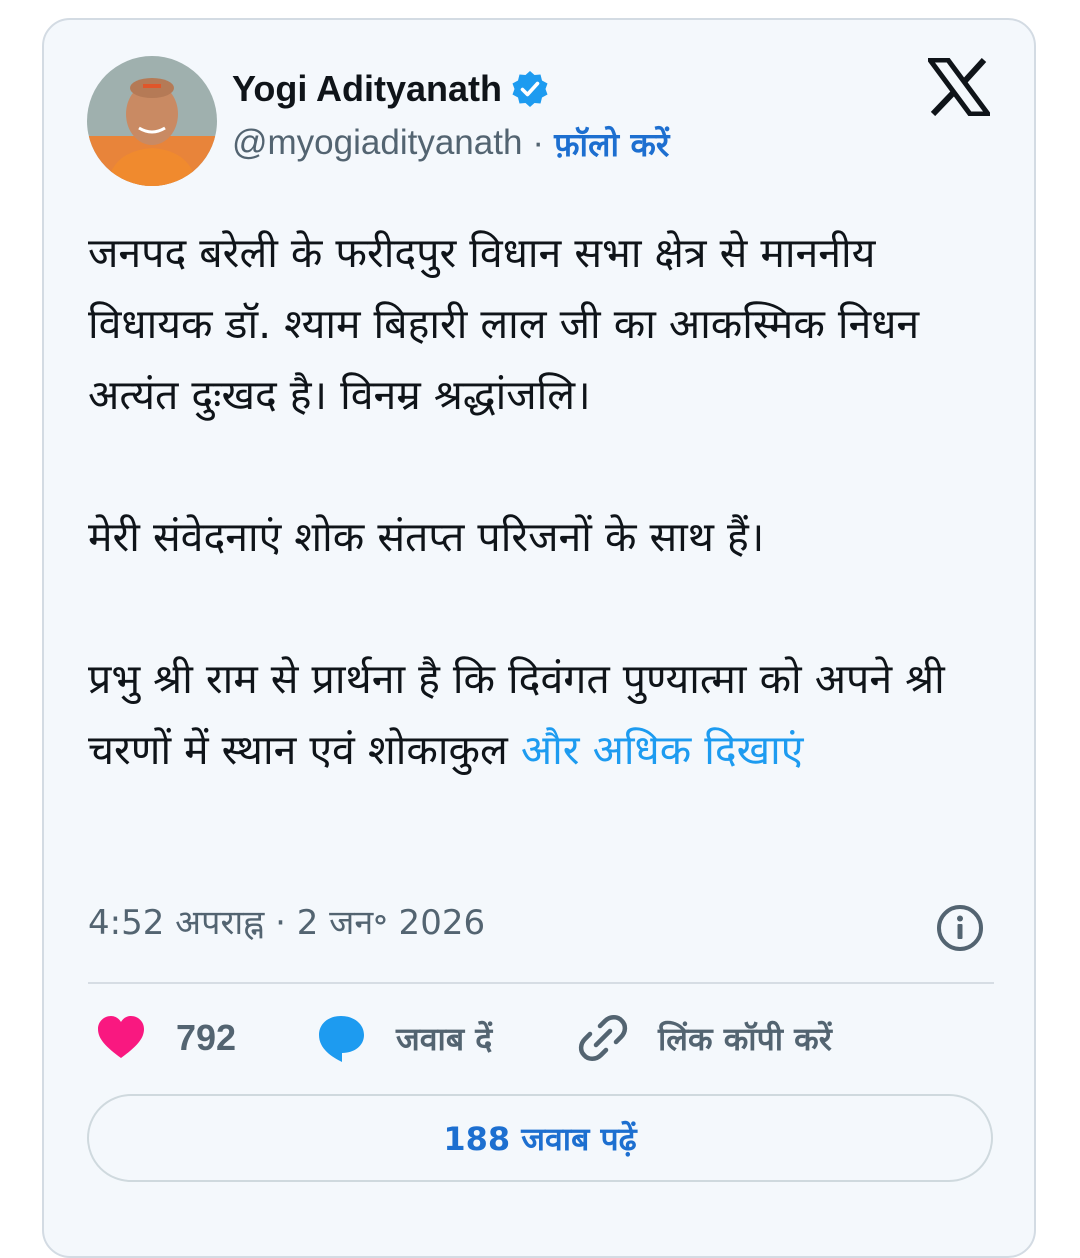 This screenshot has height=1258, width=1080. I want to click on show-more-link: और अधिक दिखाएं, so click(662, 750).